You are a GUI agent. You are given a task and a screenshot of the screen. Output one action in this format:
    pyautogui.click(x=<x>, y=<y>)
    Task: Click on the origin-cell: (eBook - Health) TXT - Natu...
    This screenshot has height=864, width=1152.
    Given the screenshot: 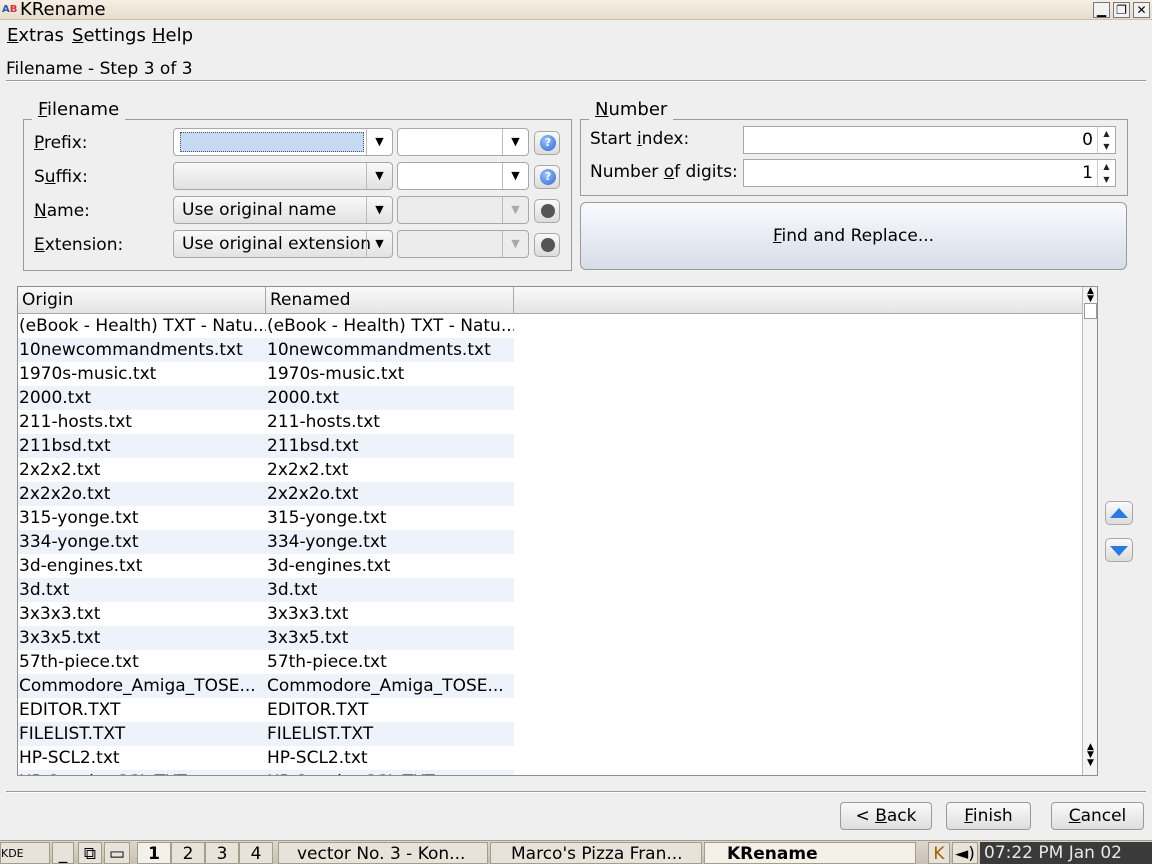 What is the action you would take?
    pyautogui.click(x=142, y=326)
    